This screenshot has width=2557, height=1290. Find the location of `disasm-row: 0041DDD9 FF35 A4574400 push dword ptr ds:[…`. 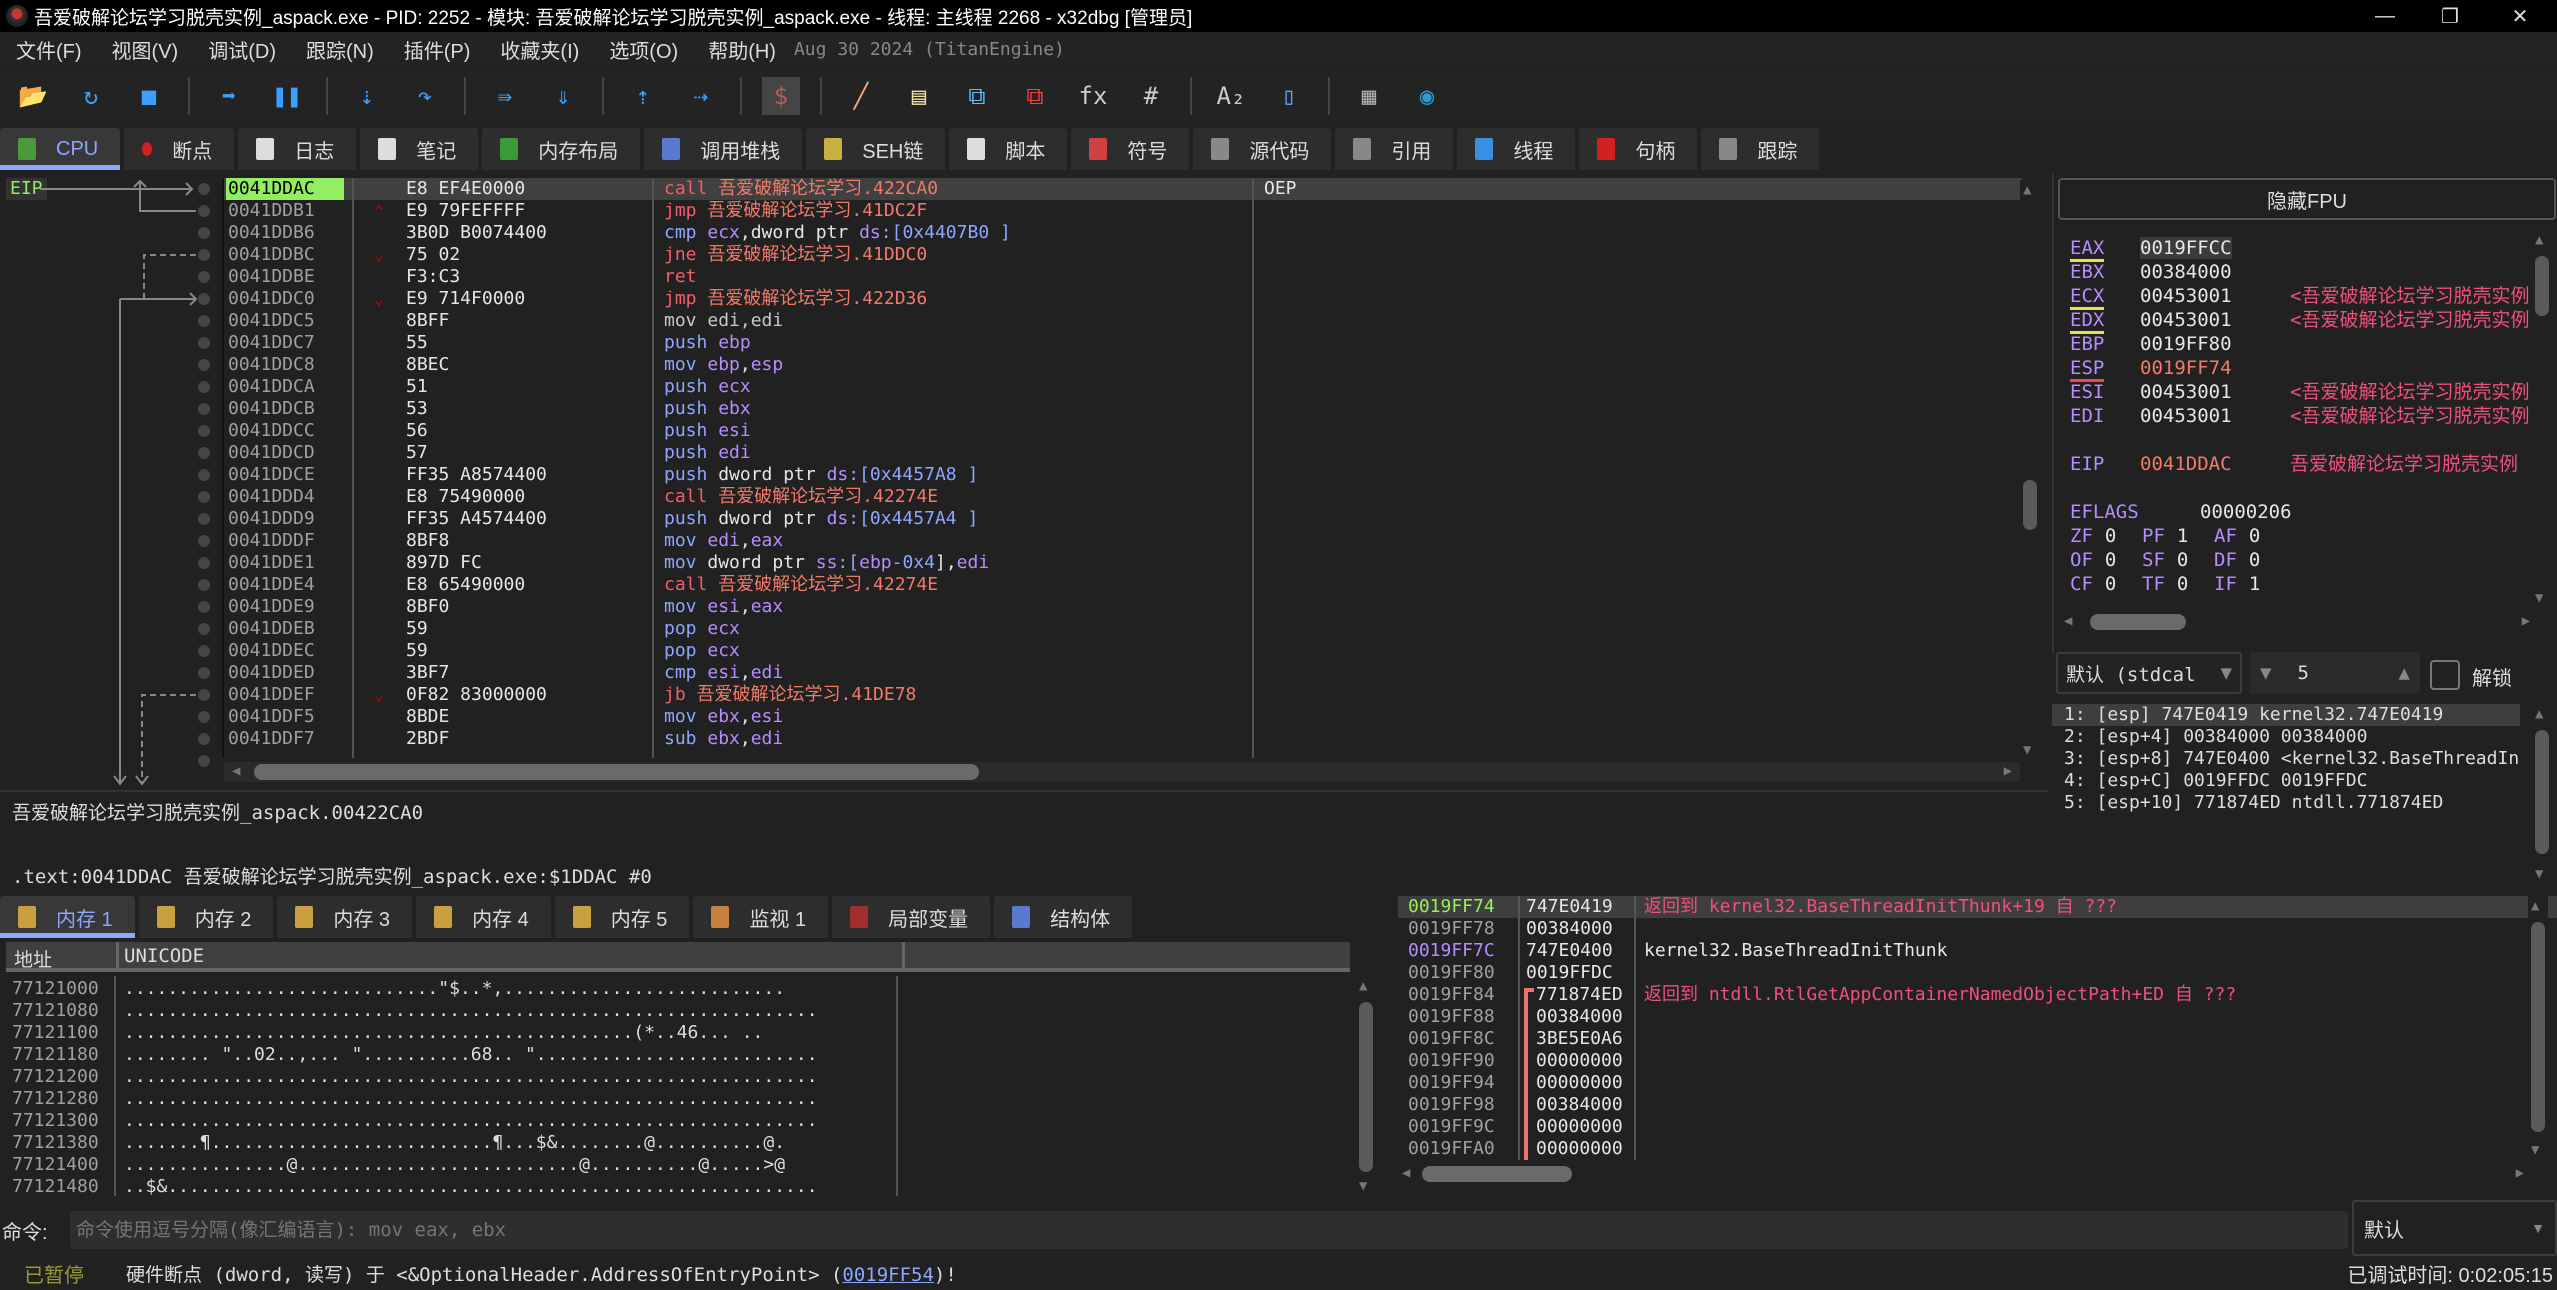

disasm-row: 0041DDD9 FF35 A4574400 push dword ptr ds:[… is located at coordinates (1123, 519).